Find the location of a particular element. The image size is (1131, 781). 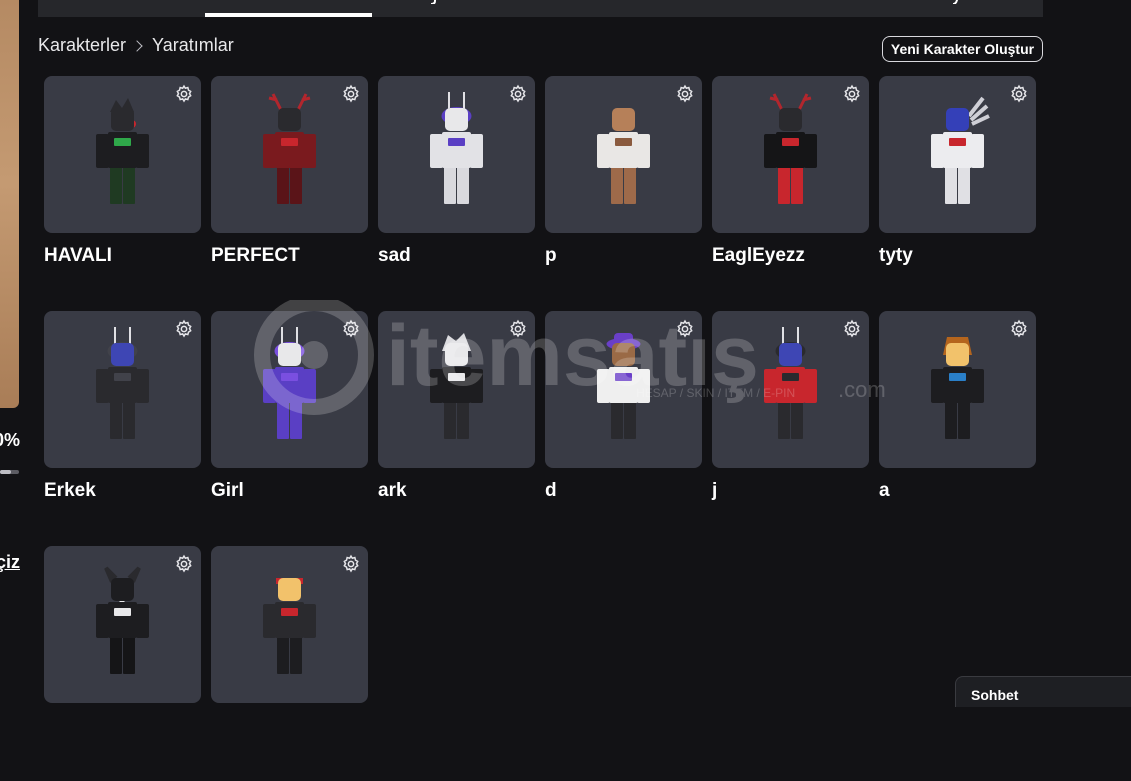

character-card-4: p is located at coordinates (623, 193).